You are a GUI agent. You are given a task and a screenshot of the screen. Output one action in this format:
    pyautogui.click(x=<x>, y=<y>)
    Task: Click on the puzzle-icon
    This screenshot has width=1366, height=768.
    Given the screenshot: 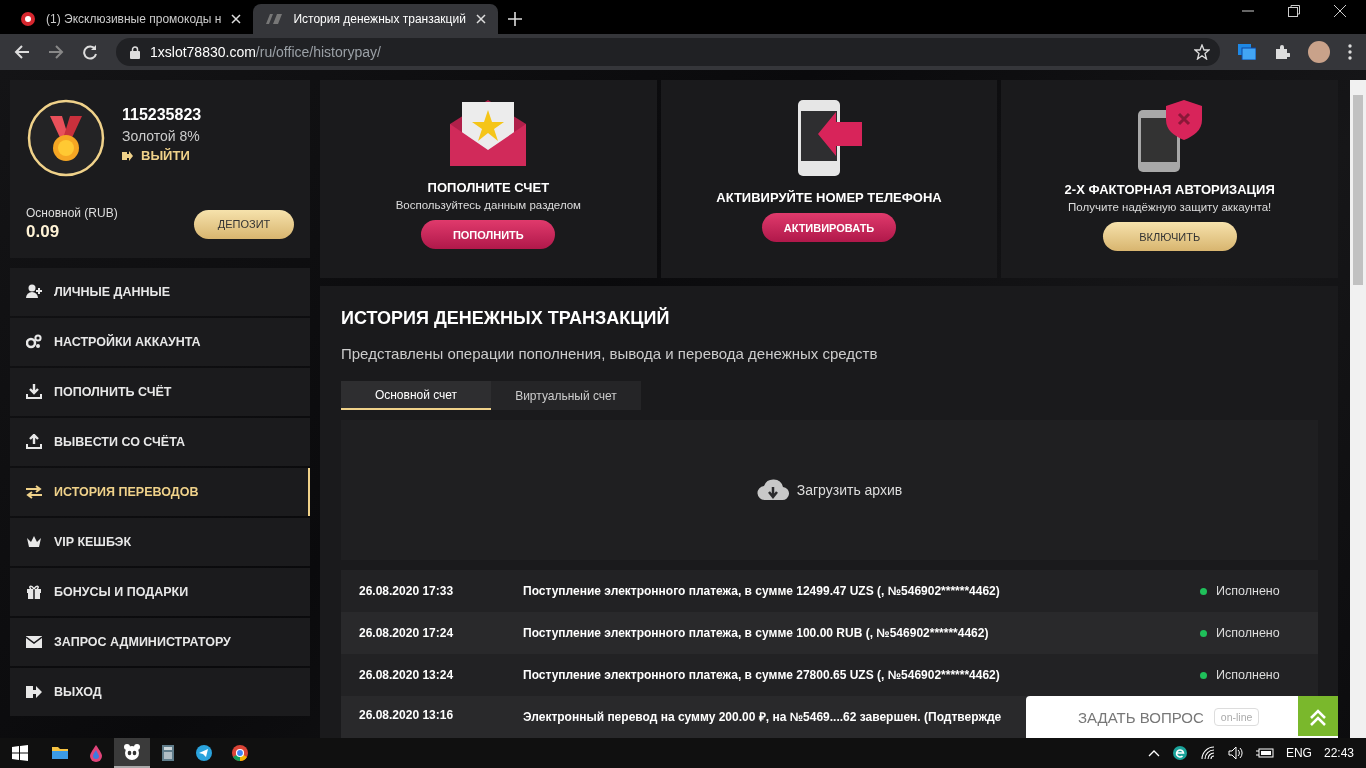 What is the action you would take?
    pyautogui.click(x=1282, y=52)
    